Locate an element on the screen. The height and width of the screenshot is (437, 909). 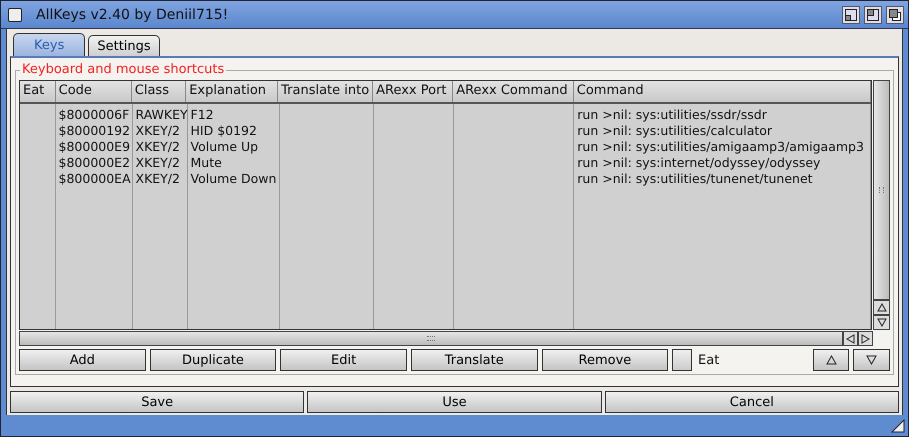
dialog-button: Cancel is located at coordinates (751, 402).